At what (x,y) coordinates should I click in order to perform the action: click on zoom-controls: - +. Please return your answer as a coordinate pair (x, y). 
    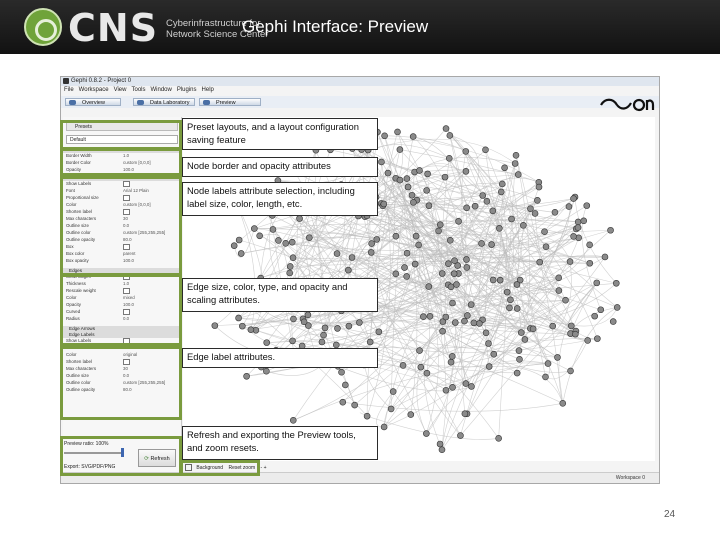
    Looking at the image, I should click on (264, 468).